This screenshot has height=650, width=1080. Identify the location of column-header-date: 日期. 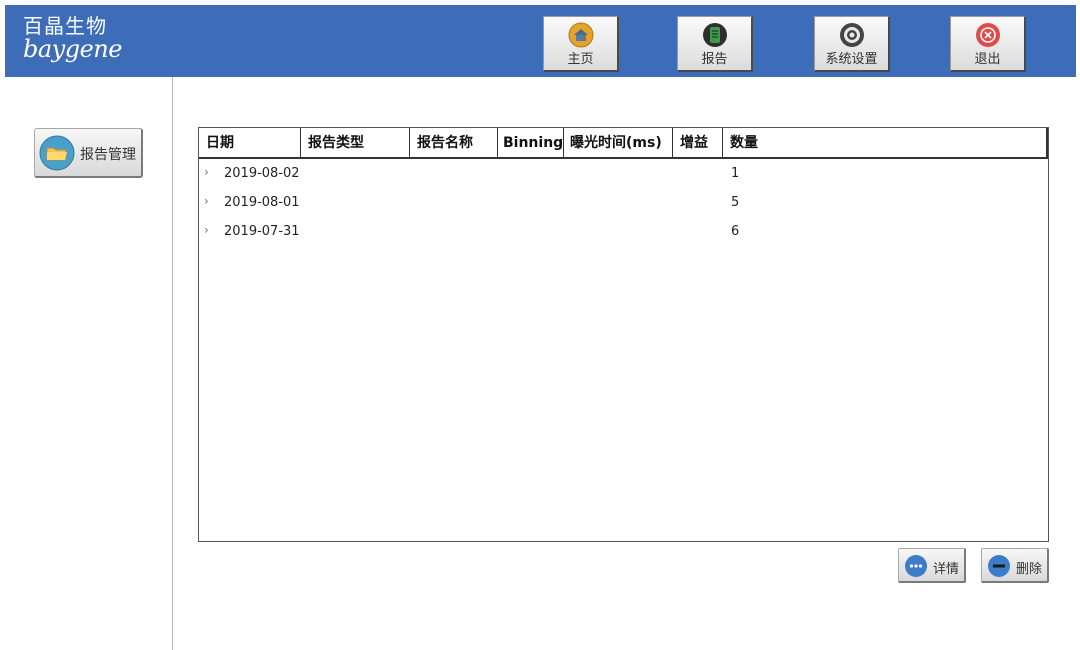
(250, 142).